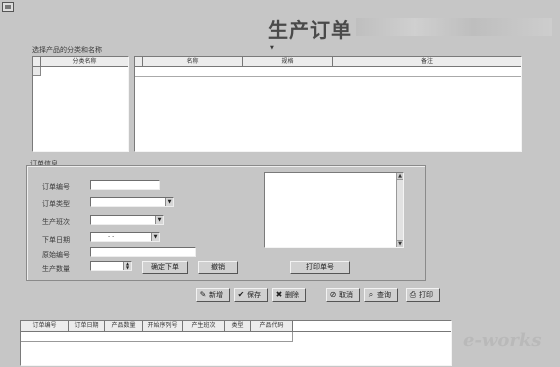 The height and width of the screenshot is (367, 560). I want to click on print-order-no-button: 打印单号, so click(320, 267).